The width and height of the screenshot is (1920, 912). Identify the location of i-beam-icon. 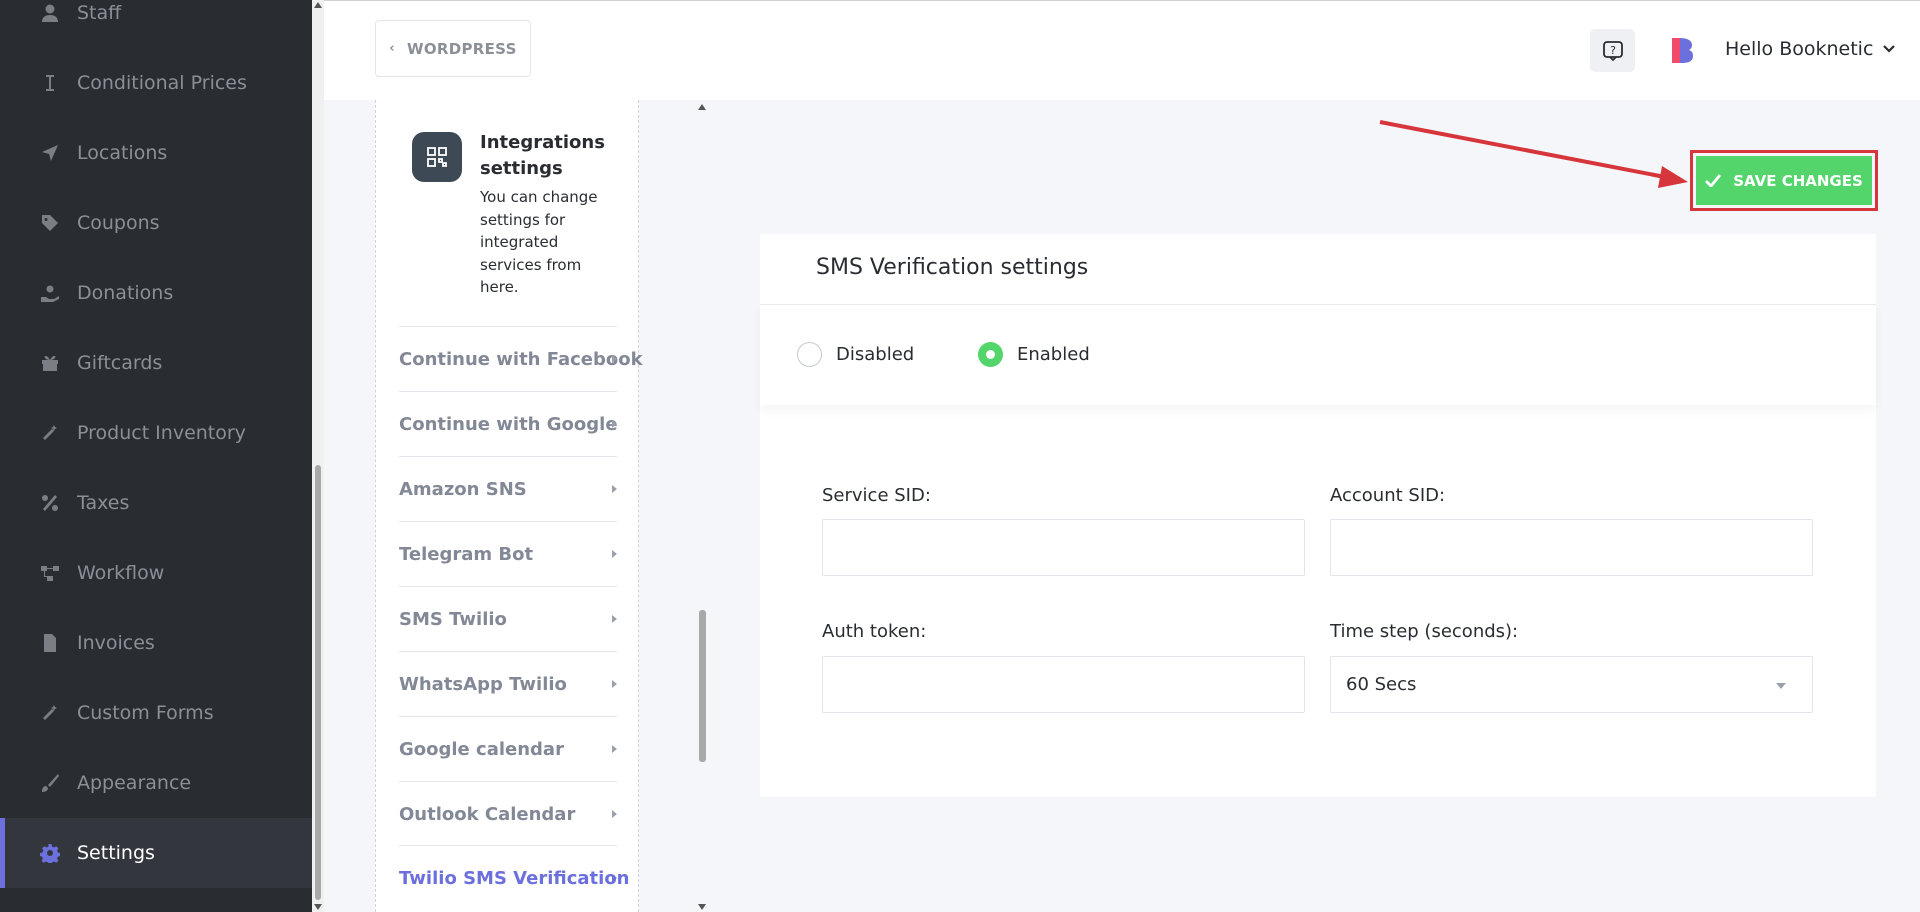
(50, 83).